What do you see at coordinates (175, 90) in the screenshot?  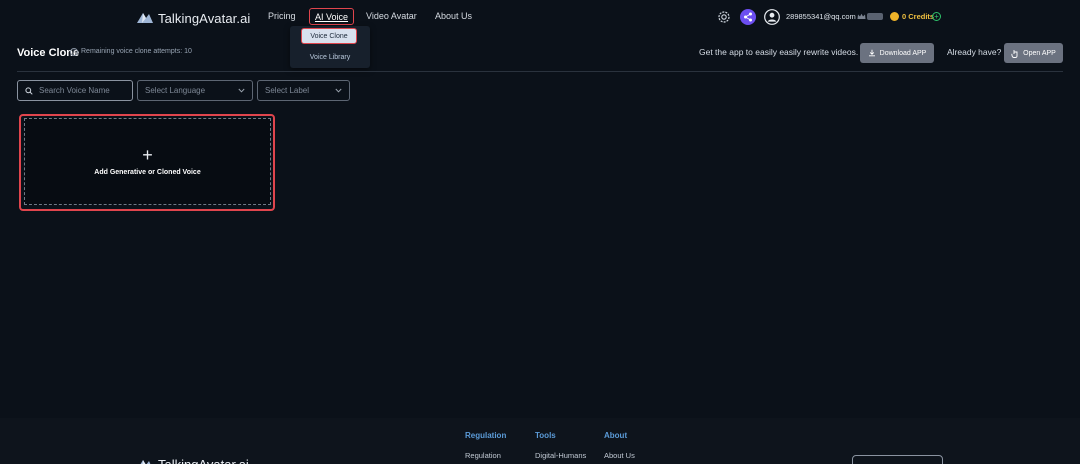 I see `language-placeholder: Select Language` at bounding box center [175, 90].